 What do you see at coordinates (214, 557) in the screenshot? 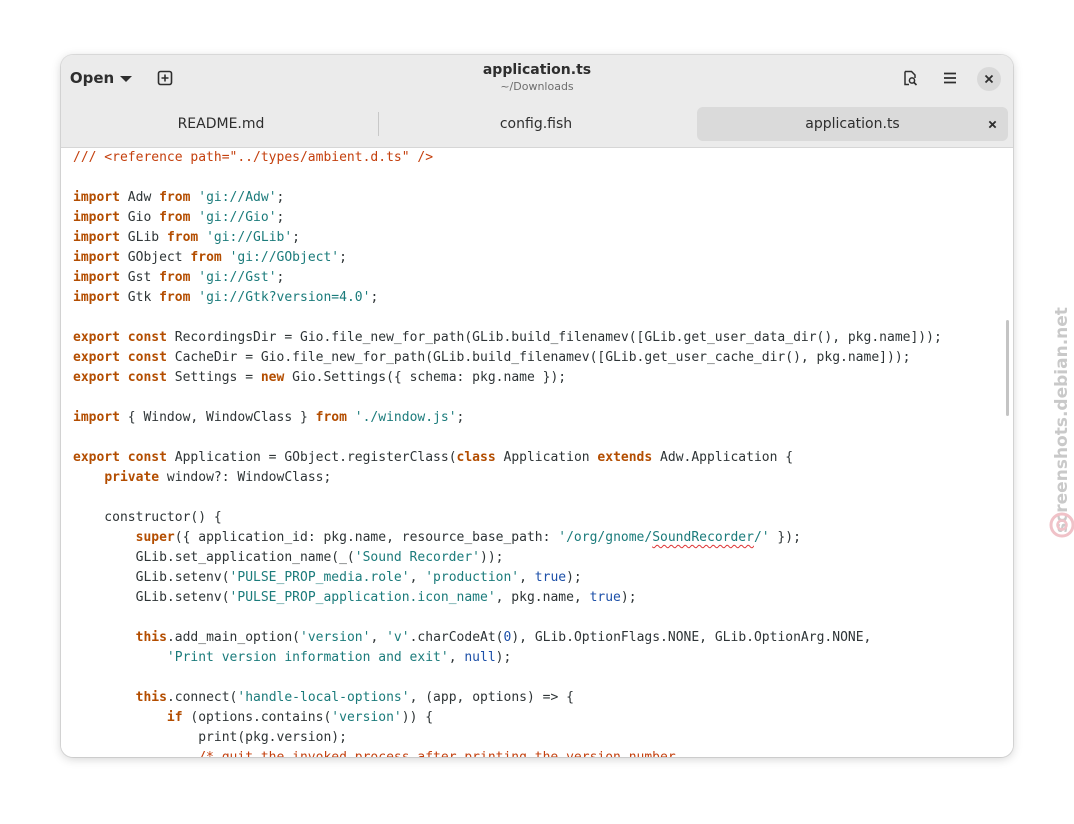
I see `code-token: GLib.set_application_name(_(` at bounding box center [214, 557].